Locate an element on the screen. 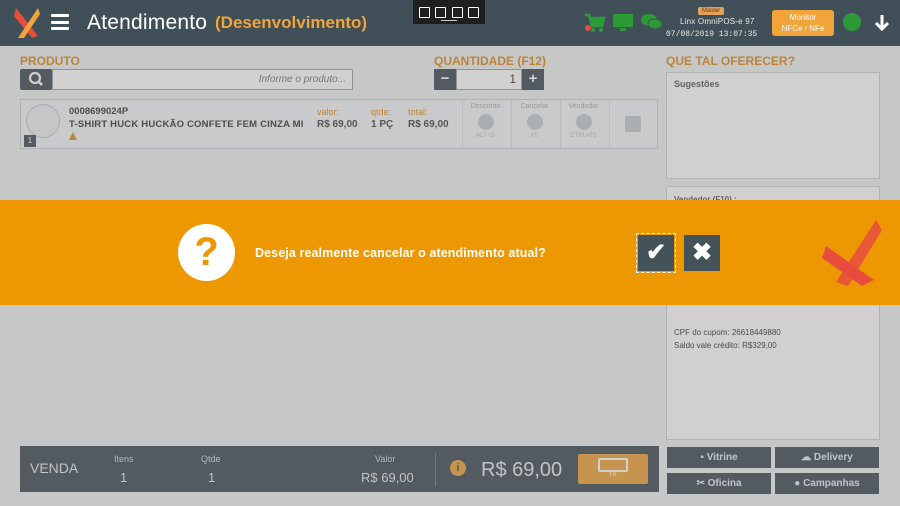 The height and width of the screenshot is (506, 900). confirm-button: ✔ is located at coordinates (656, 253).